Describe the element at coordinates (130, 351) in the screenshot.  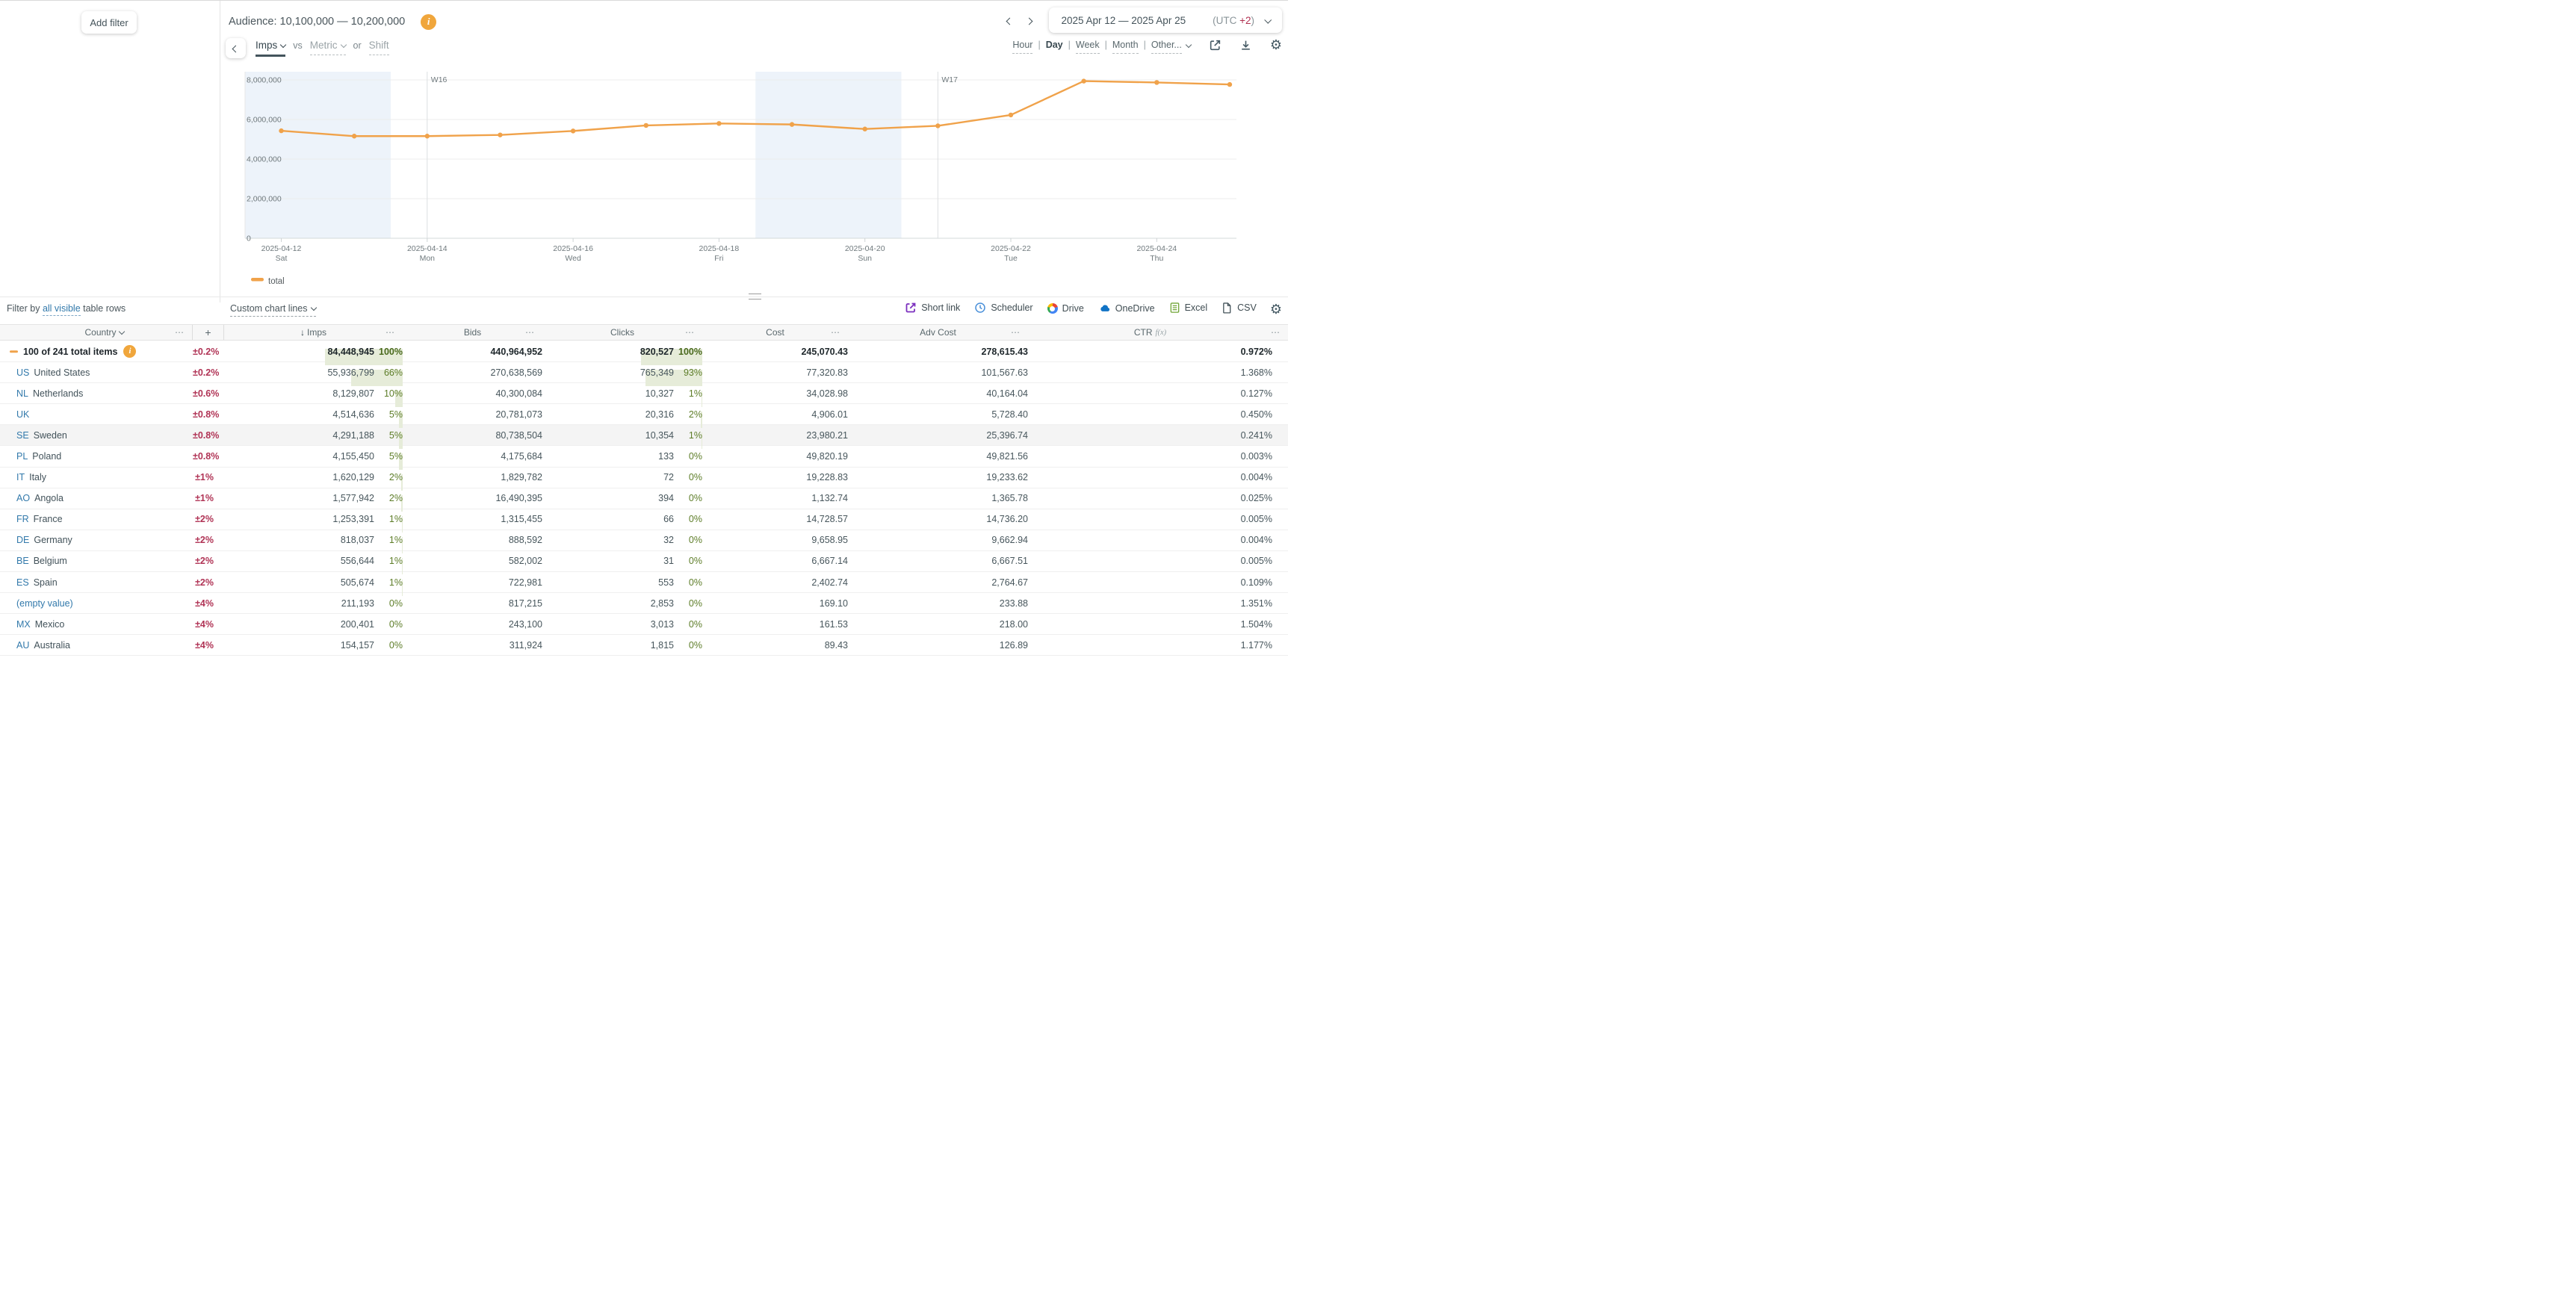
I see `total-info-icon: i` at that location.